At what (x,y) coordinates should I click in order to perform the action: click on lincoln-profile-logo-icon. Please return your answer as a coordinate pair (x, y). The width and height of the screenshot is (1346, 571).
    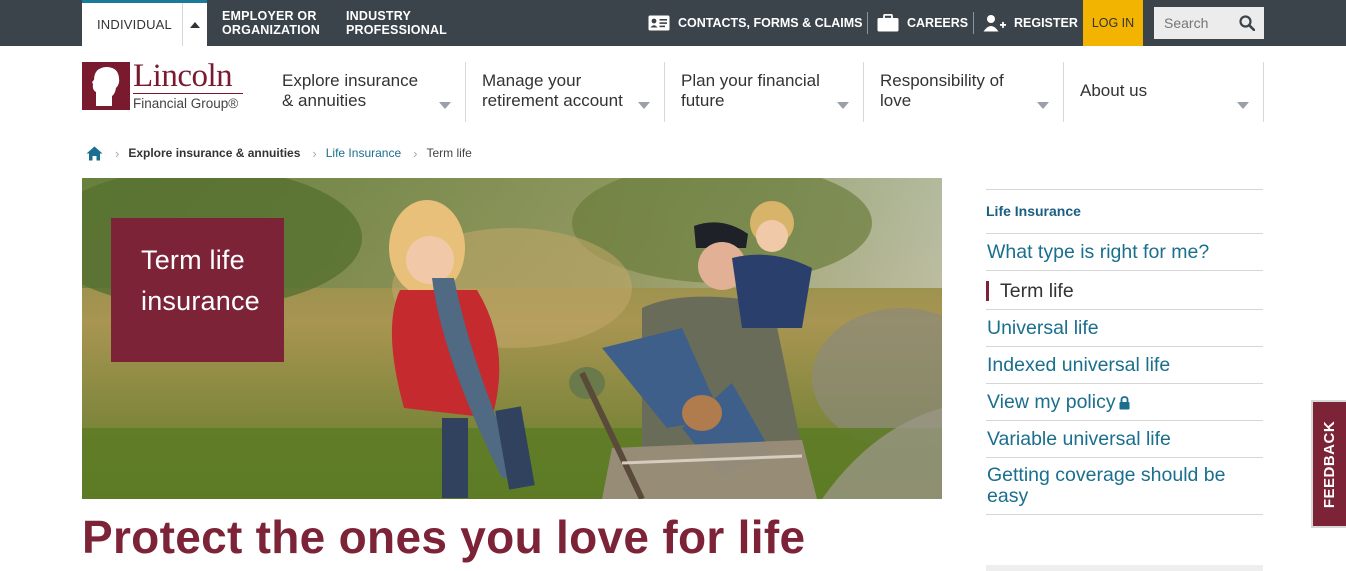
    Looking at the image, I should click on (106, 86).